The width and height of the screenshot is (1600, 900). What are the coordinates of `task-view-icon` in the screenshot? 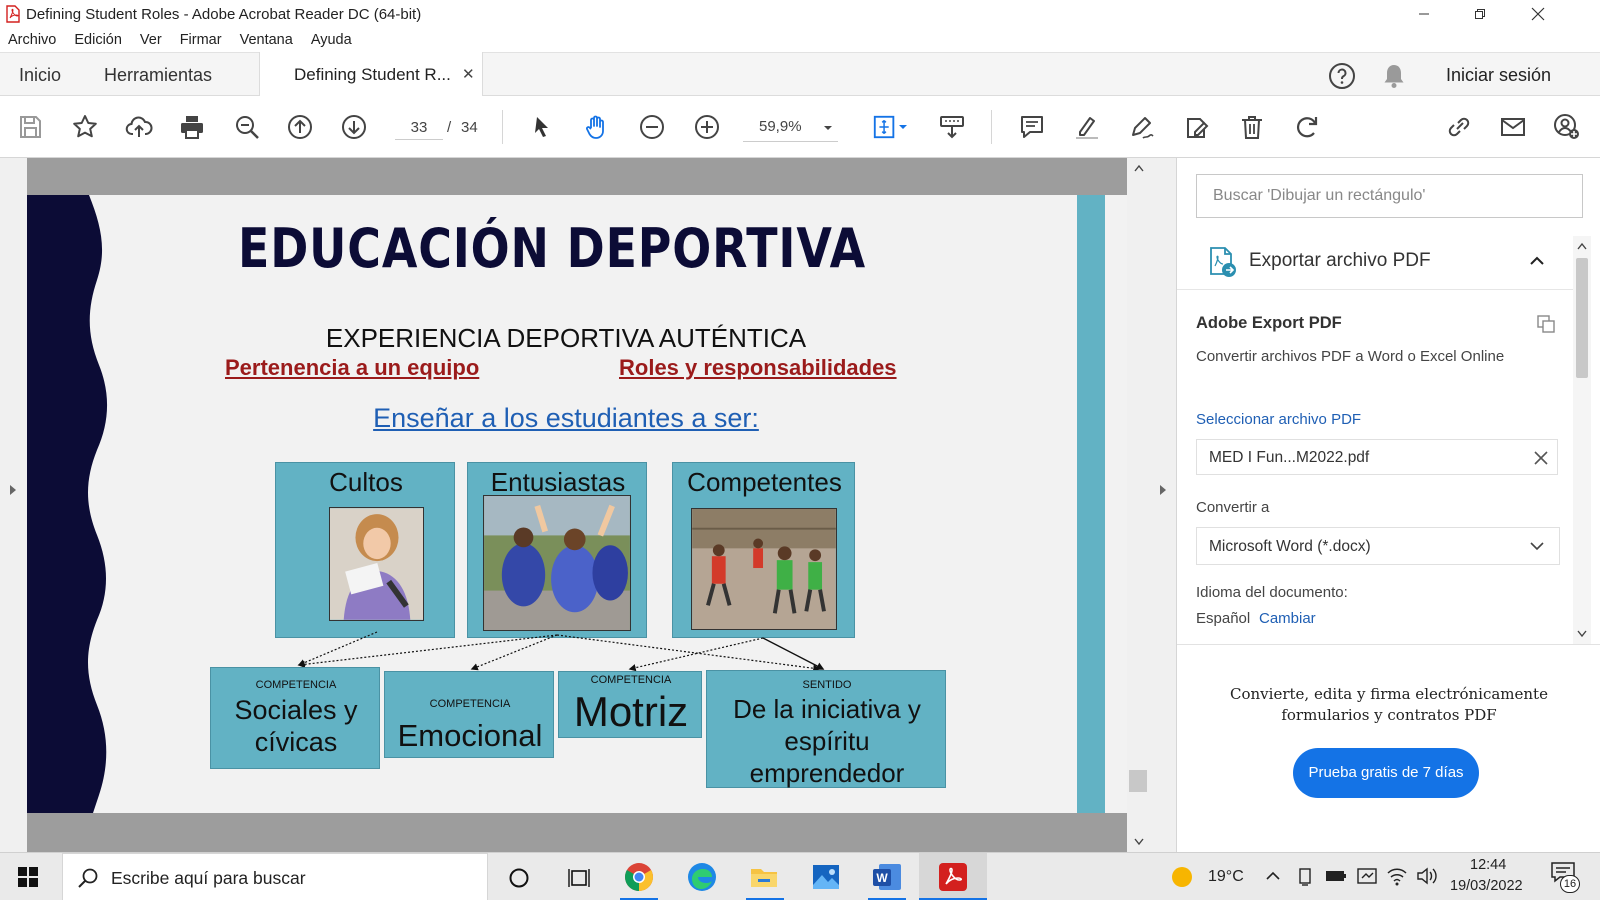 It's located at (579, 878).